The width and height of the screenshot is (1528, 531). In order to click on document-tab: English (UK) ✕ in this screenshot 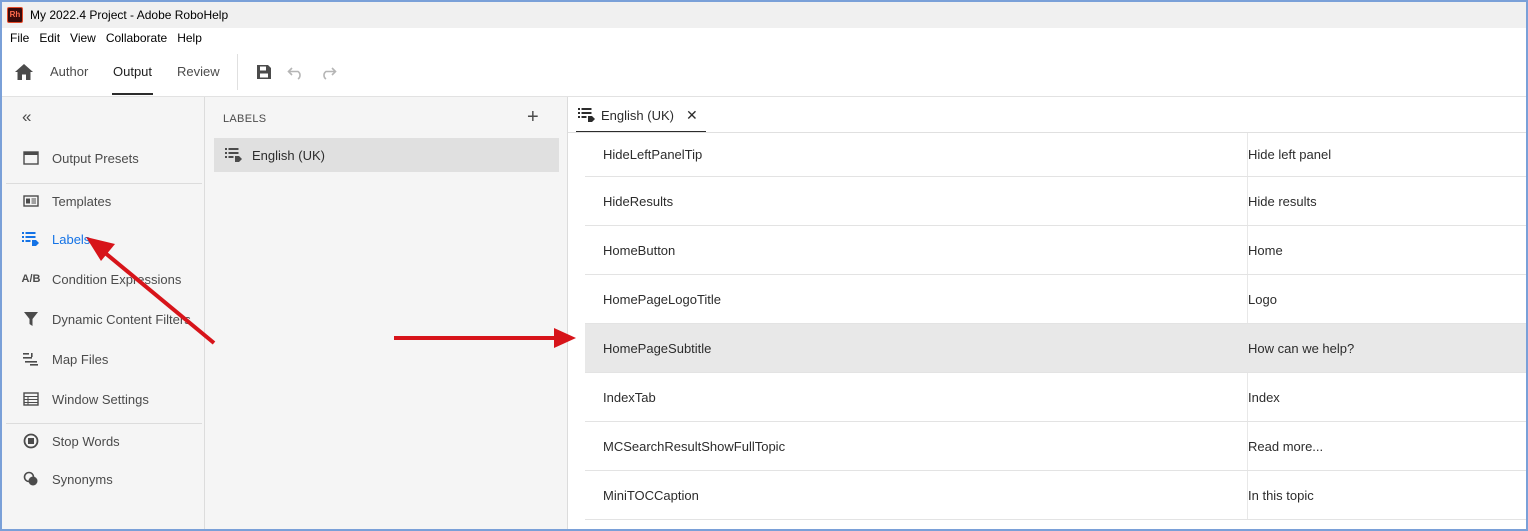, I will do `click(641, 116)`.